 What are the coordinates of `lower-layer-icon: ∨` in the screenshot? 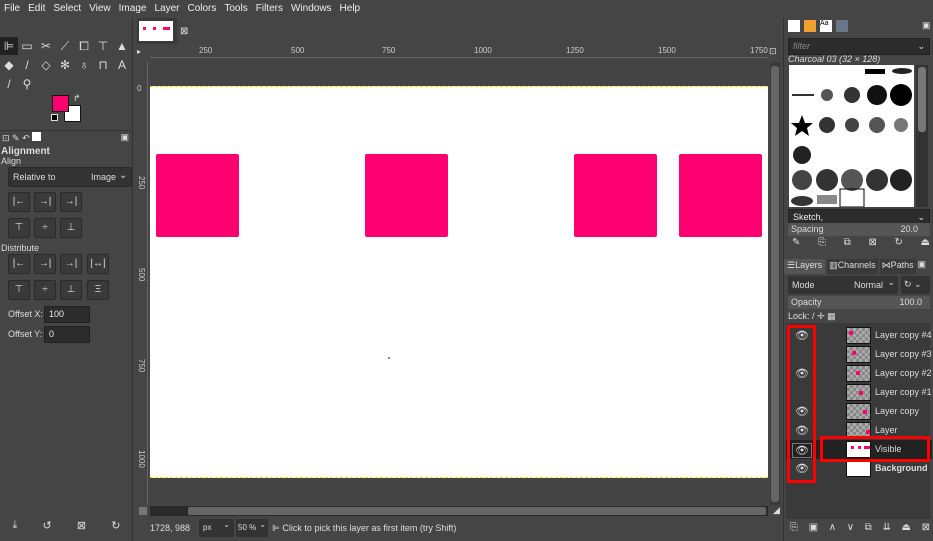 It's located at (850, 527).